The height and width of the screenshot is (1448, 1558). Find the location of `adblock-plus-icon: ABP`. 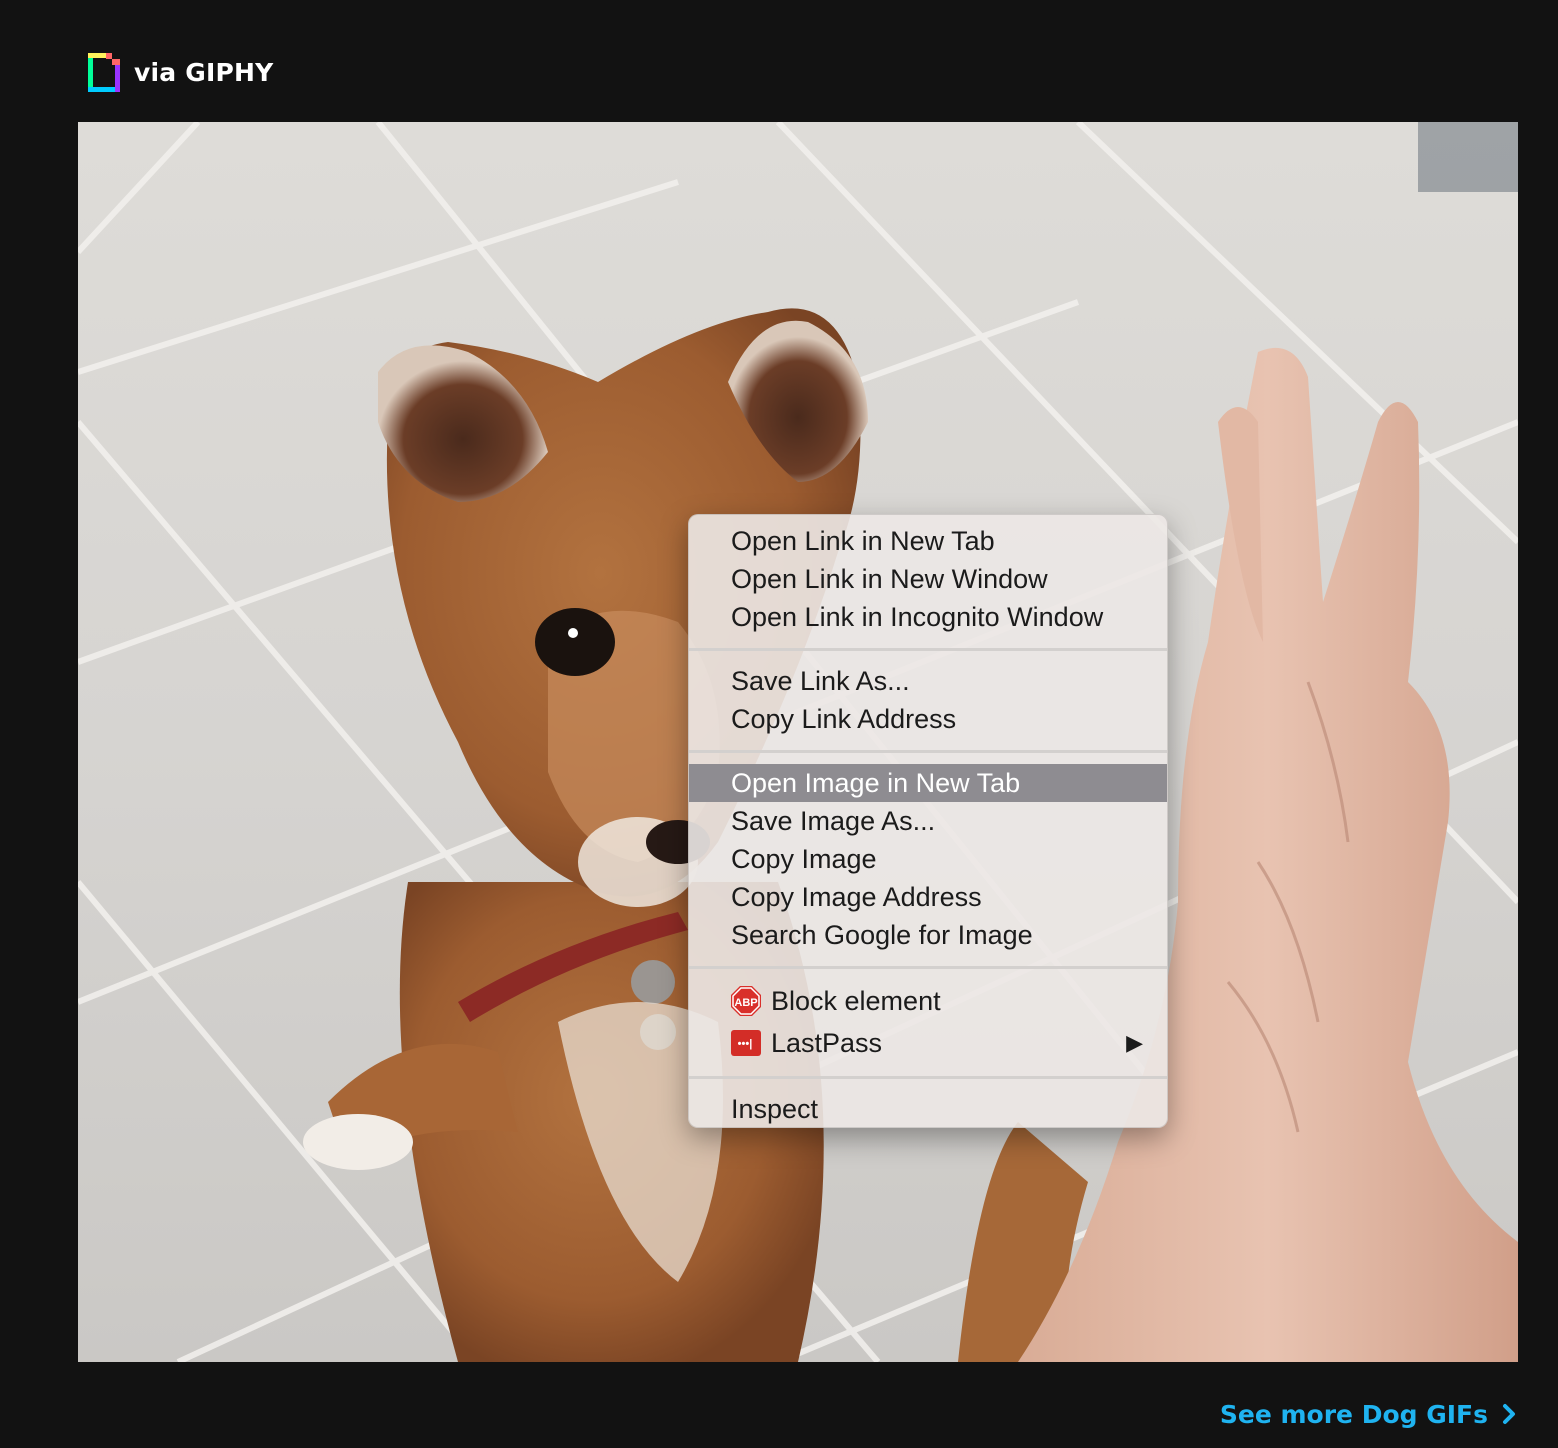

adblock-plus-icon: ABP is located at coordinates (746, 1001).